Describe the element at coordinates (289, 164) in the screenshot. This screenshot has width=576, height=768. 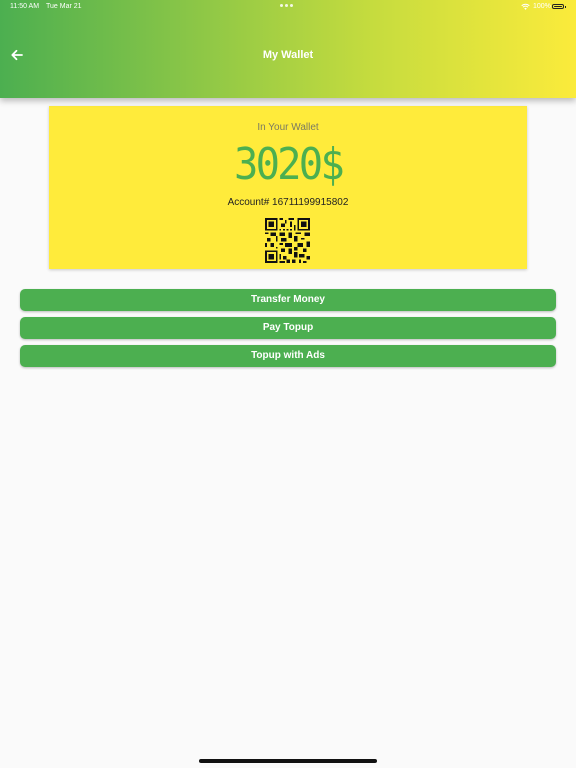
I see `wallet-balance: 3020$` at that location.